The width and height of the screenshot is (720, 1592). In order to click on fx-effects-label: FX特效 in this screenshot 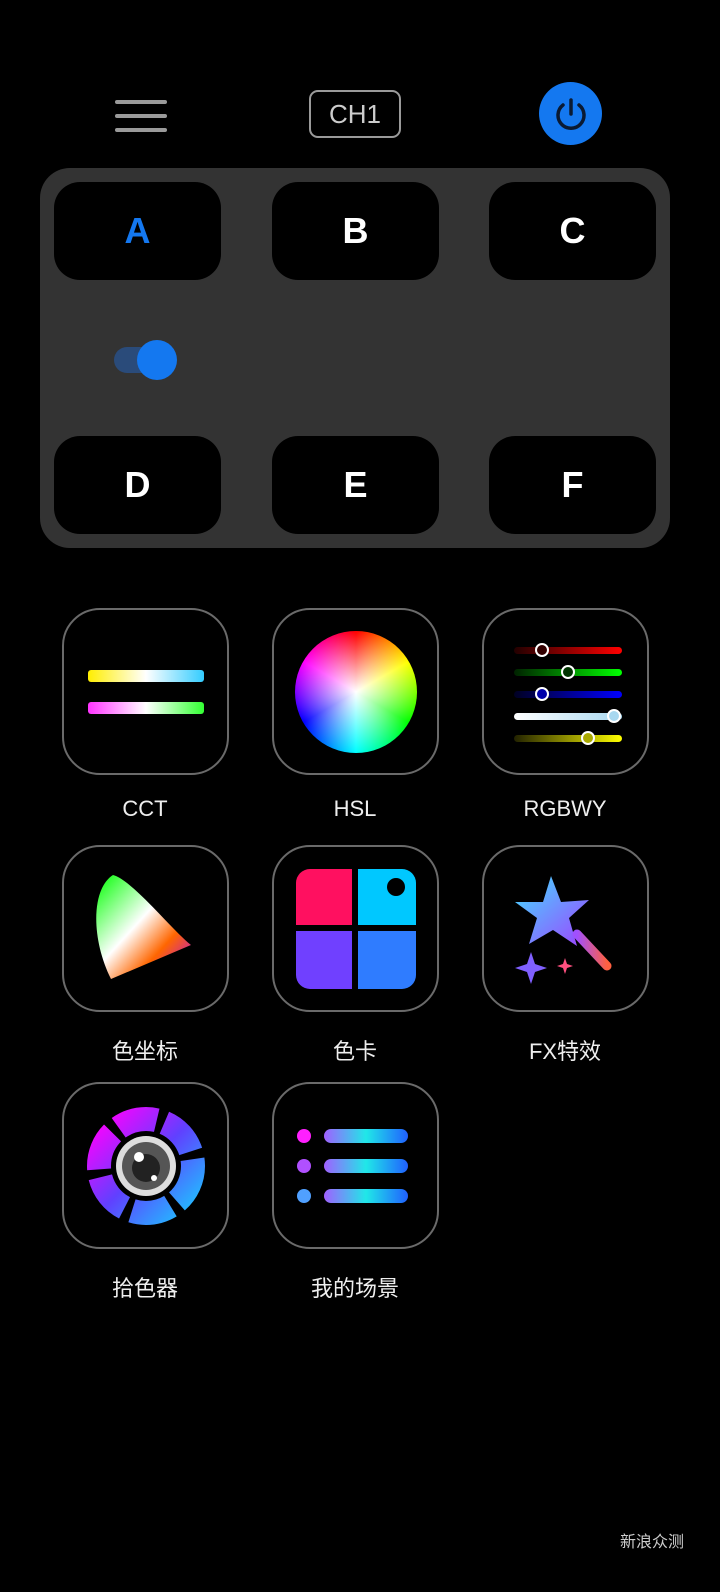, I will do `click(565, 1051)`.